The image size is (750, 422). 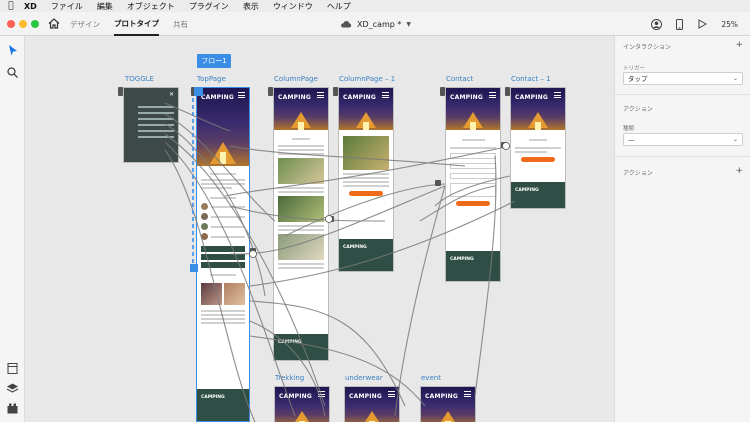 I want to click on menu-help: ヘルプ, so click(x=339, y=6).